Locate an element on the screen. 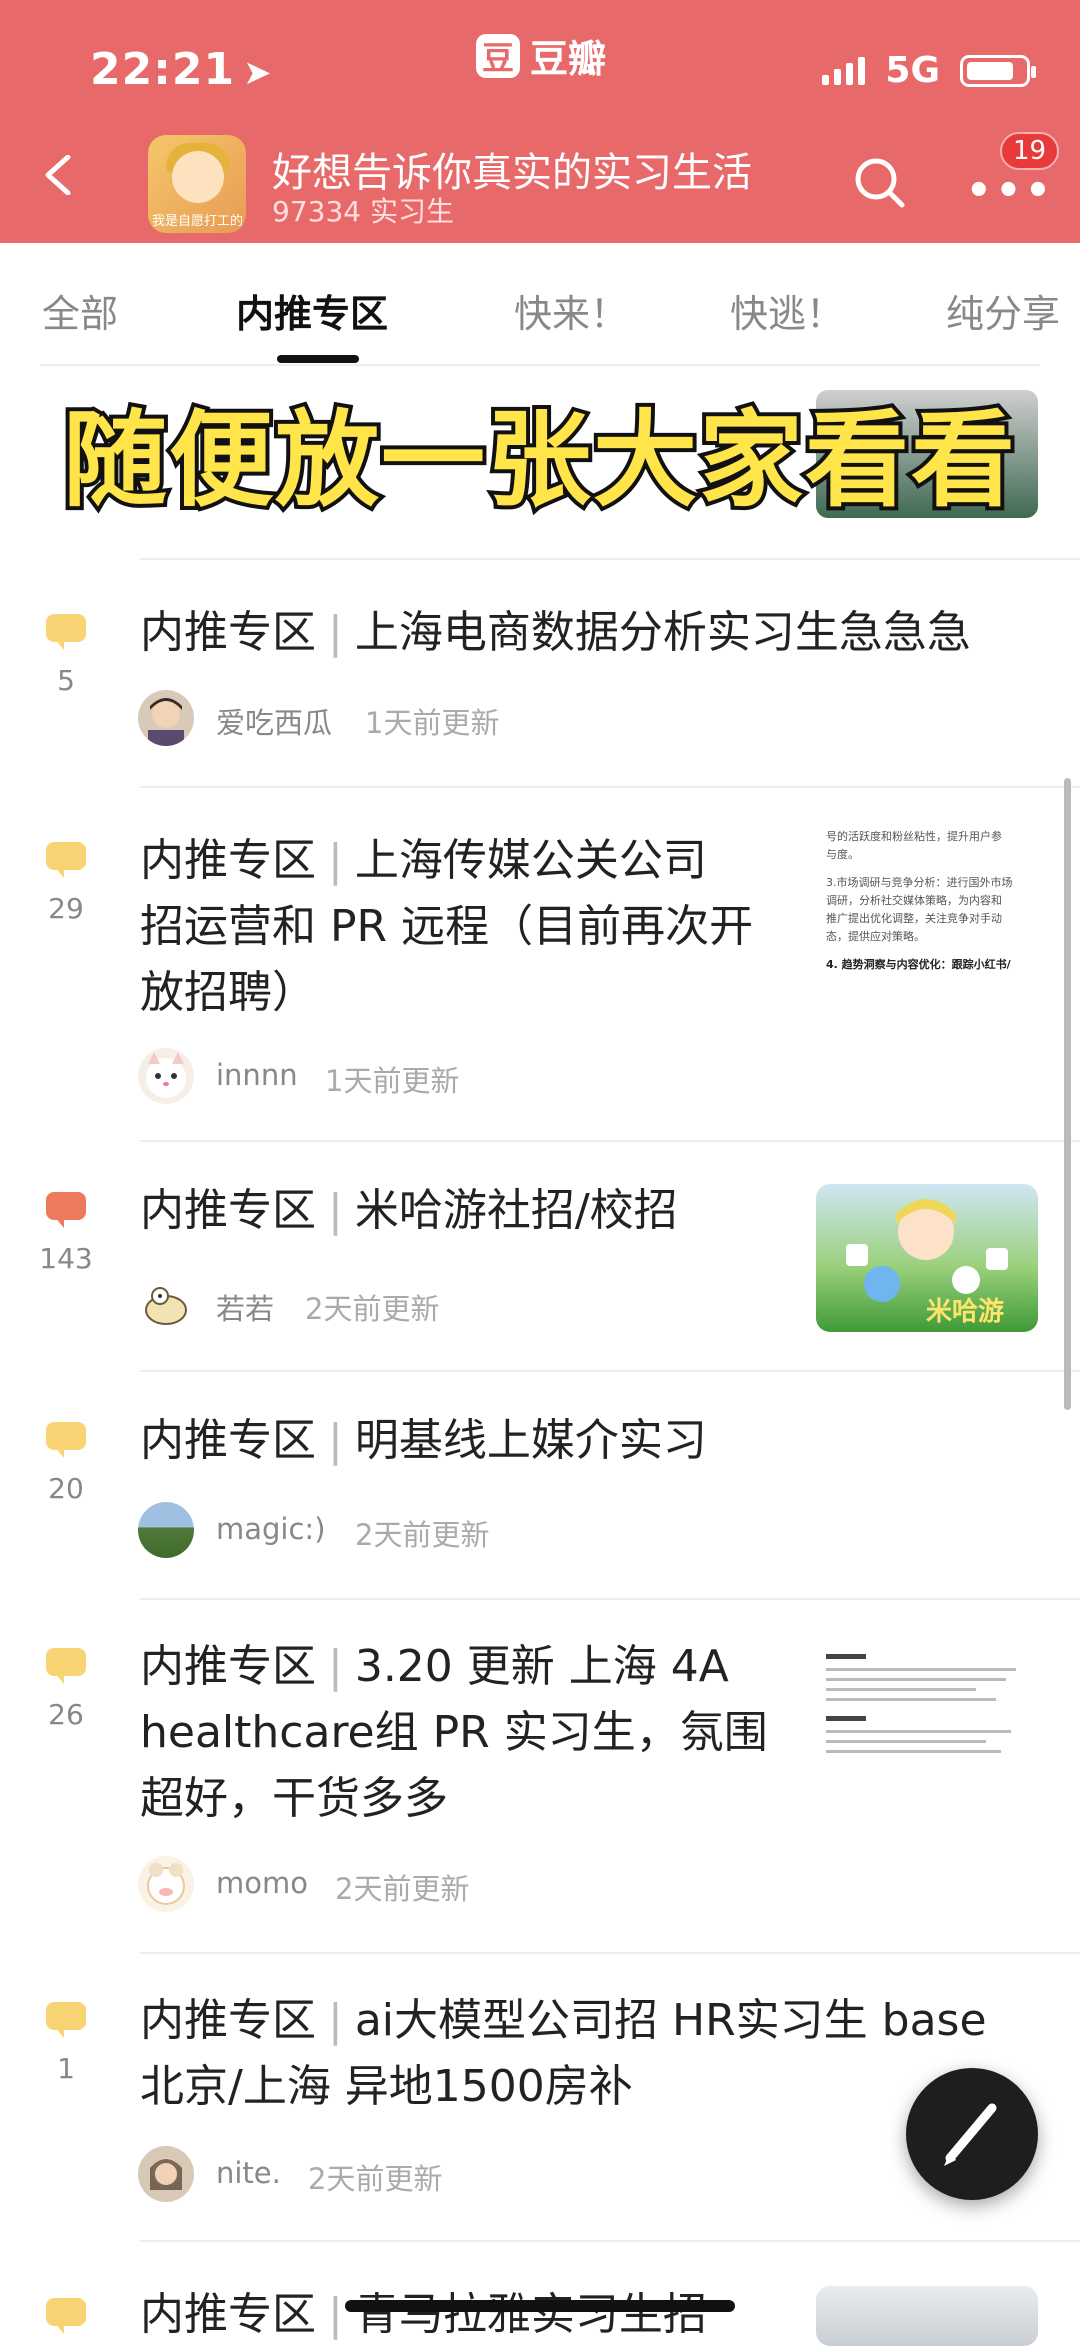  app-badge: 豆 豆瓣 is located at coordinates (541, 55).